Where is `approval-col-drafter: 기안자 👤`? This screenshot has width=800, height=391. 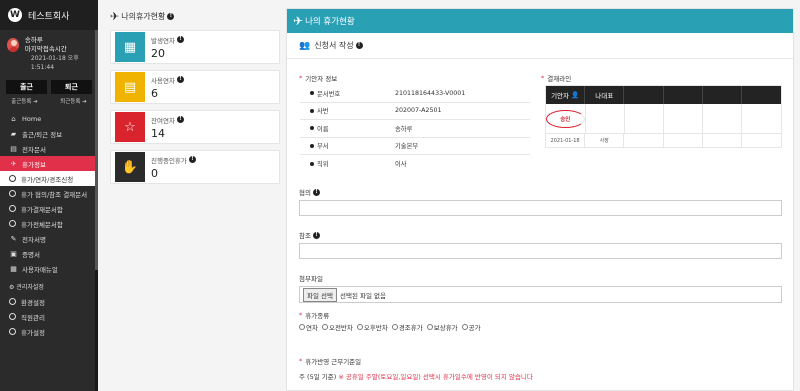
approval-col-drafter: 기안자 👤 is located at coordinates (566, 95).